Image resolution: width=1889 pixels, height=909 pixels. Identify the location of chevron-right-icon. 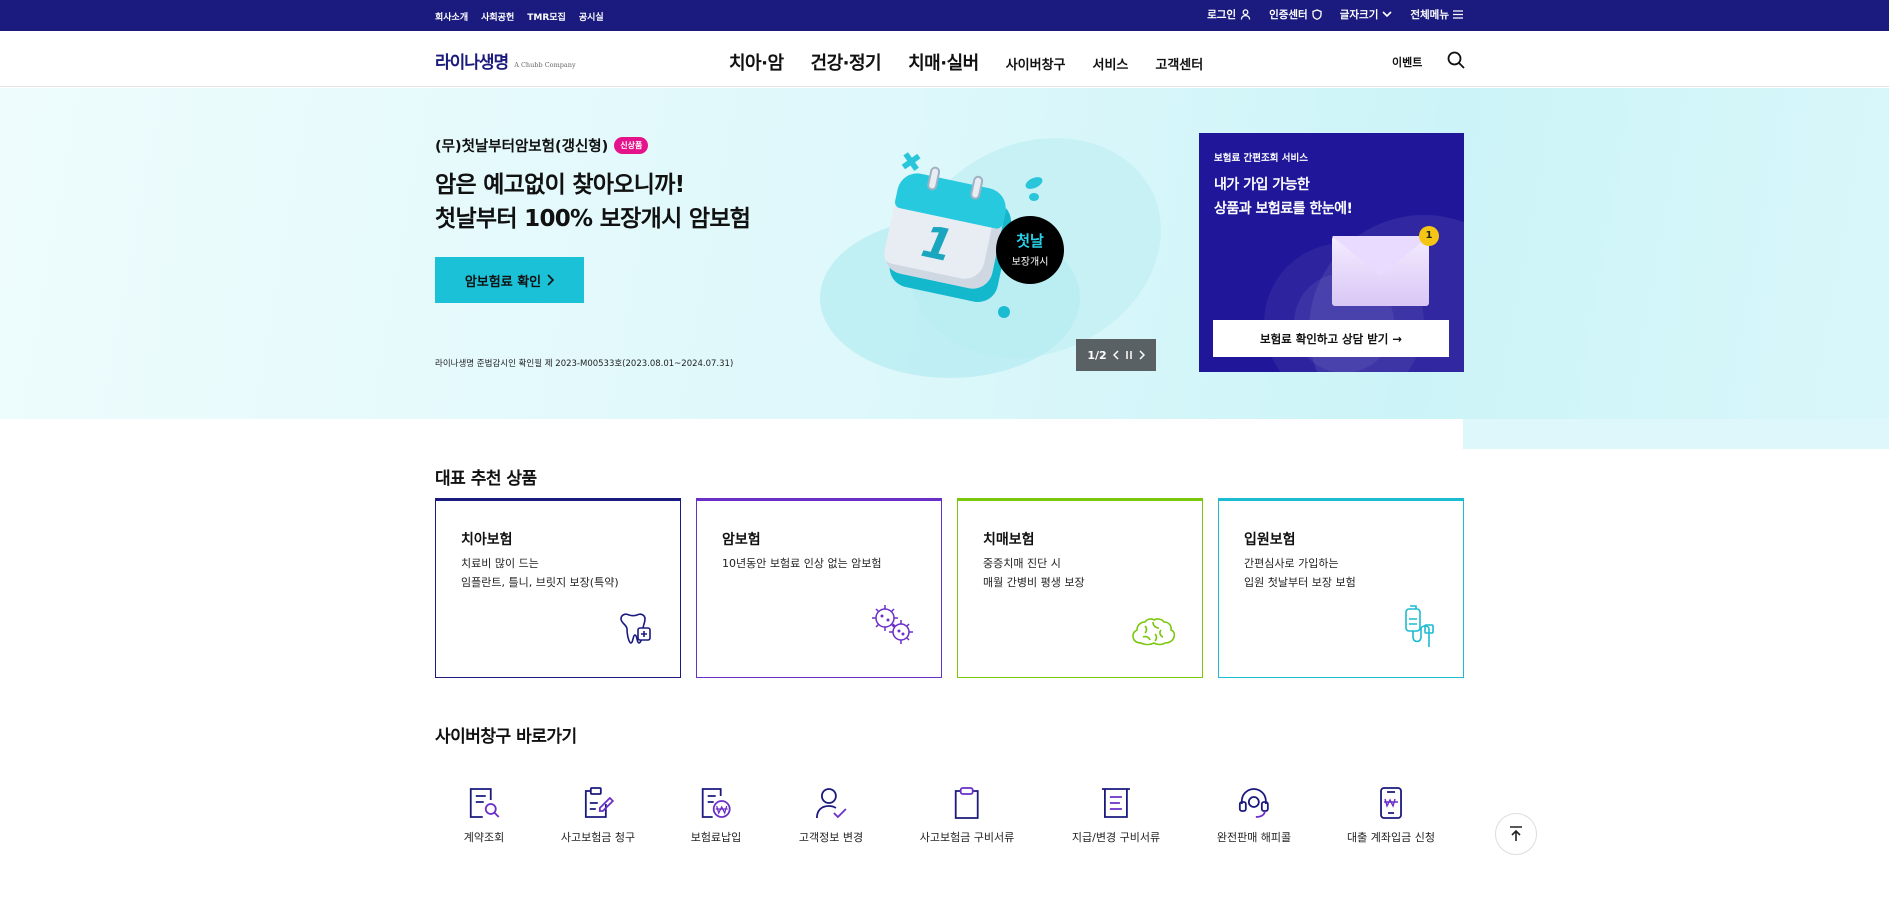
(551, 280).